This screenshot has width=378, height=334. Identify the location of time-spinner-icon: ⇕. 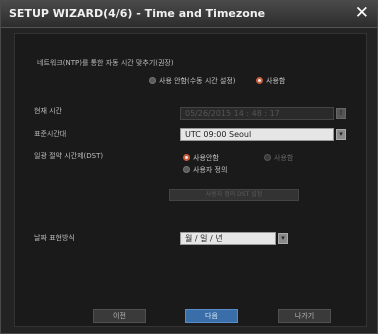
(341, 113).